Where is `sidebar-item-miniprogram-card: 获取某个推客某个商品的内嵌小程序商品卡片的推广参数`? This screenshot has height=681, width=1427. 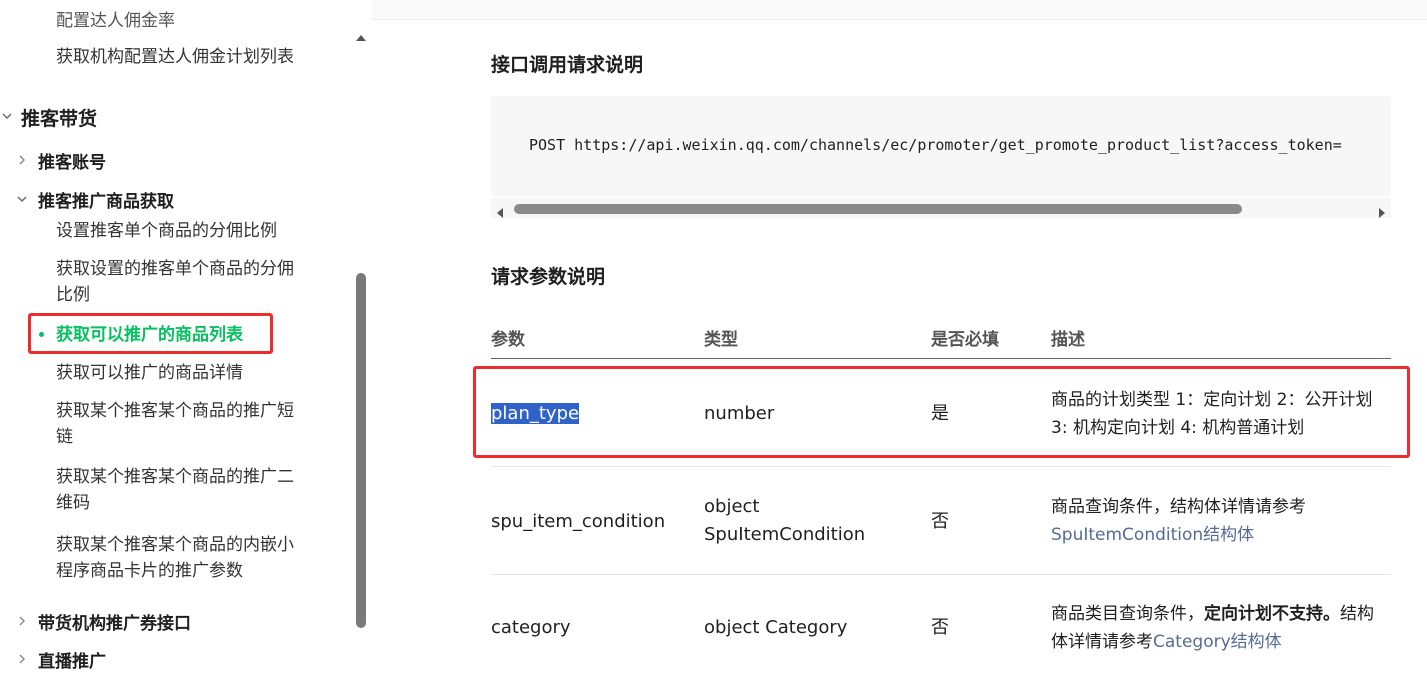
sidebar-item-miniprogram-card: 获取某个推客某个商品的内嵌小程序商品卡片的推广参数 is located at coordinates (181, 558).